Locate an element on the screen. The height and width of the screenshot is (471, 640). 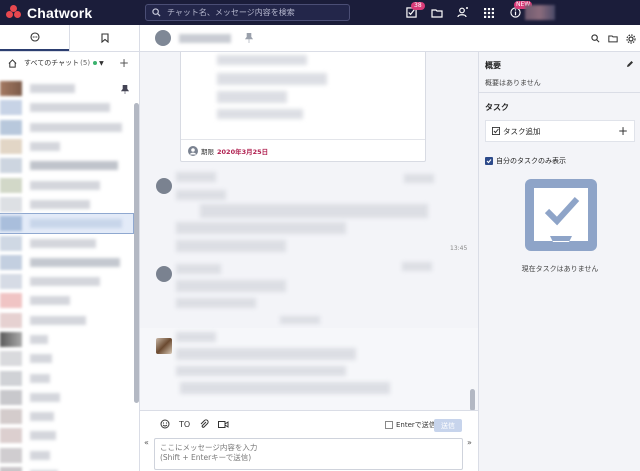
video-call-button is located at coordinates (223, 424).